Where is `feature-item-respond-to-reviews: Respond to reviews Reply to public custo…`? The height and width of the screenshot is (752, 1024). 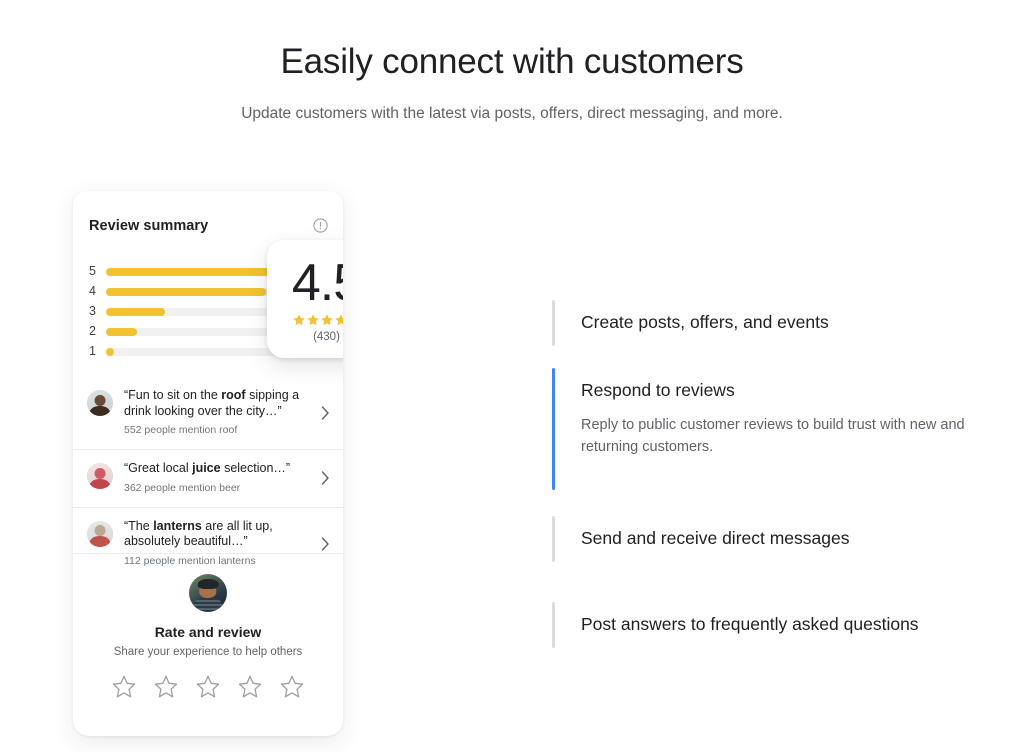 feature-item-respond-to-reviews: Respond to reviews Reply to public custo… is located at coordinates (772, 429).